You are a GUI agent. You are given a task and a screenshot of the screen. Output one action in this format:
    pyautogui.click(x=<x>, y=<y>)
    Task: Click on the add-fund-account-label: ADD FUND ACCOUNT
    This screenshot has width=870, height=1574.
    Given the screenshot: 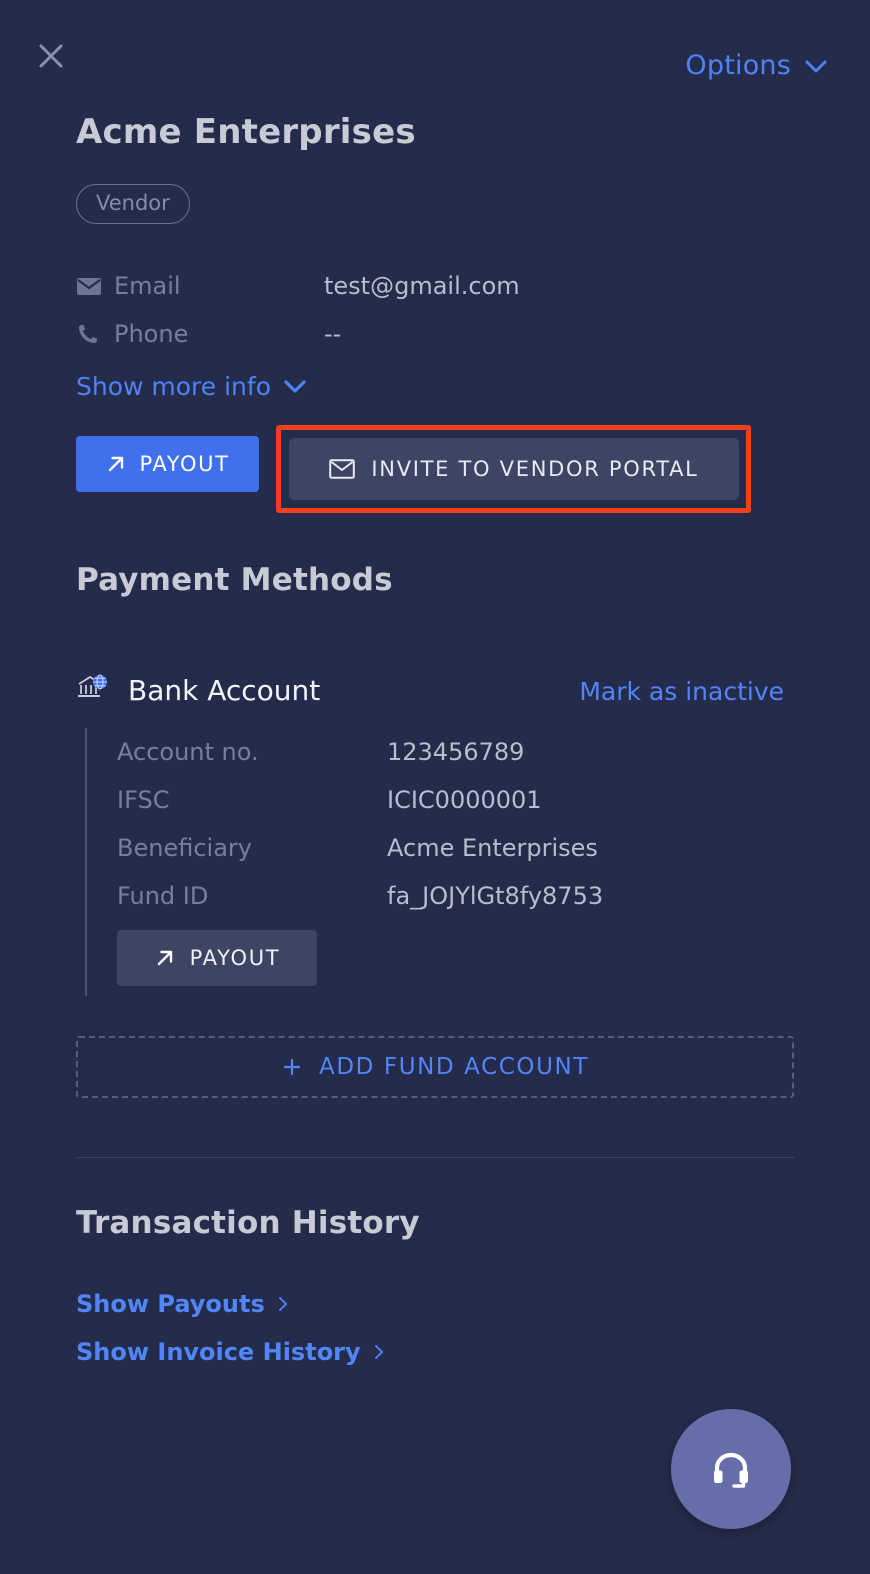 What is the action you would take?
    pyautogui.click(x=454, y=1067)
    